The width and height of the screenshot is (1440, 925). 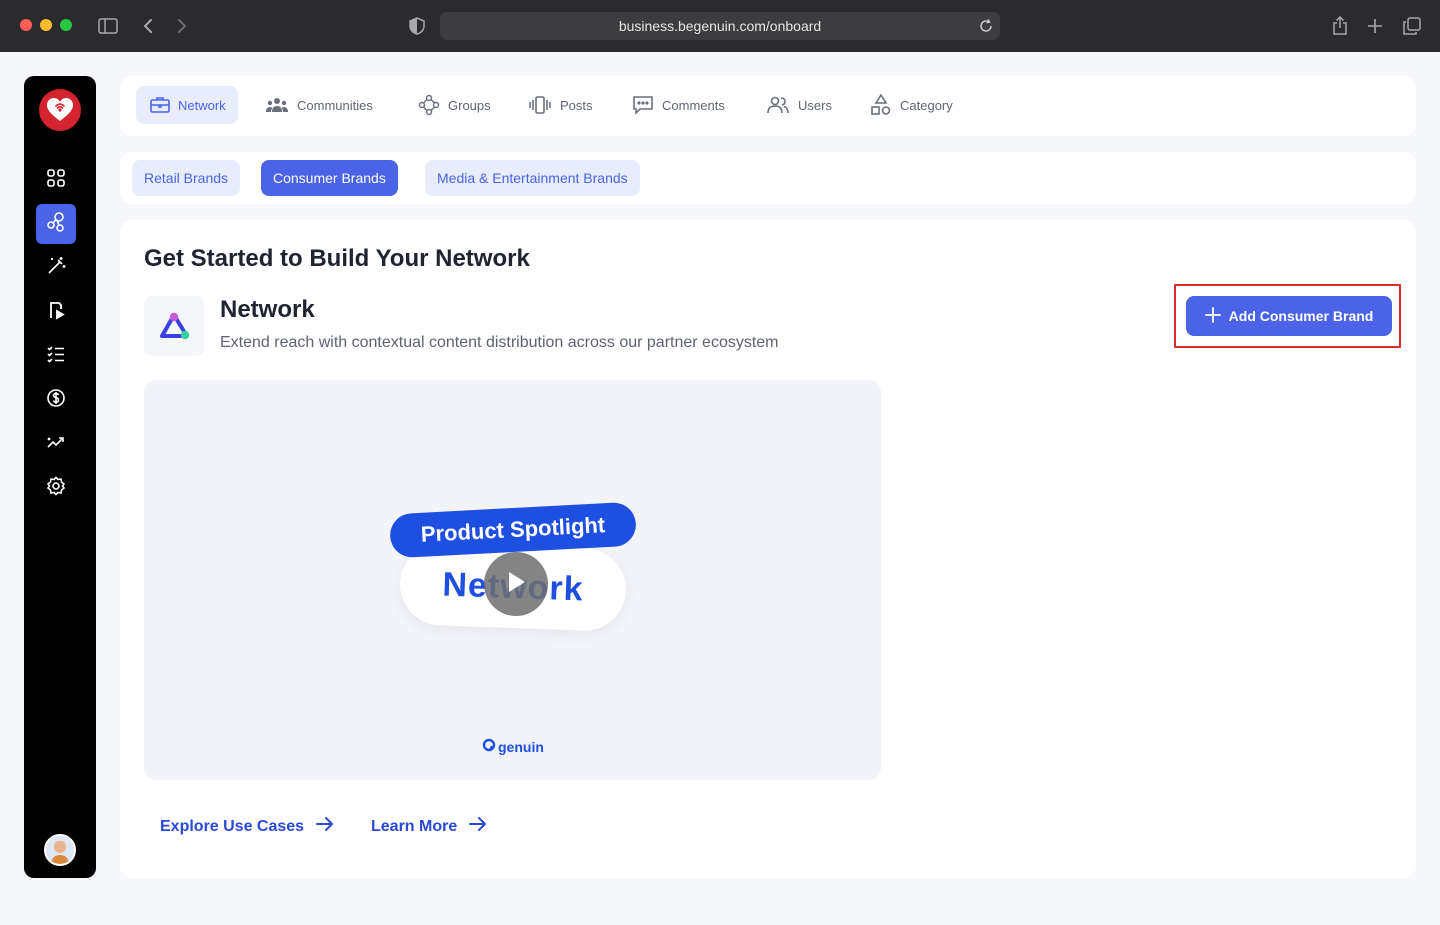 I want to click on network-icon, so click(x=56, y=224).